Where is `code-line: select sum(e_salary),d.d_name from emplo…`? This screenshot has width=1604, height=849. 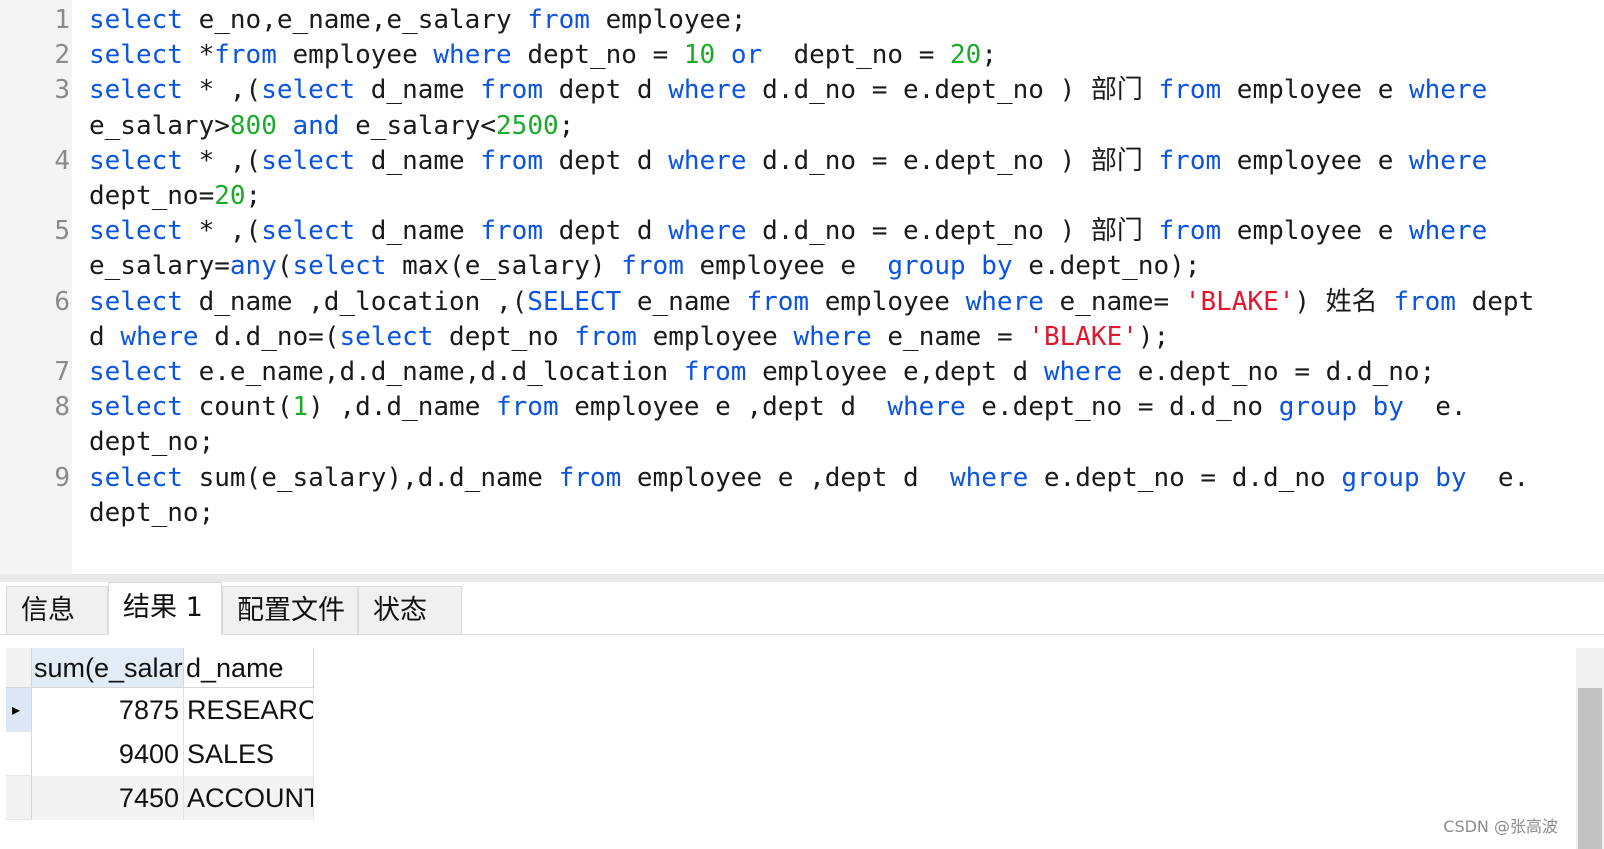 code-line: select sum(e_salary),d.d_name from emplo… is located at coordinates (809, 478).